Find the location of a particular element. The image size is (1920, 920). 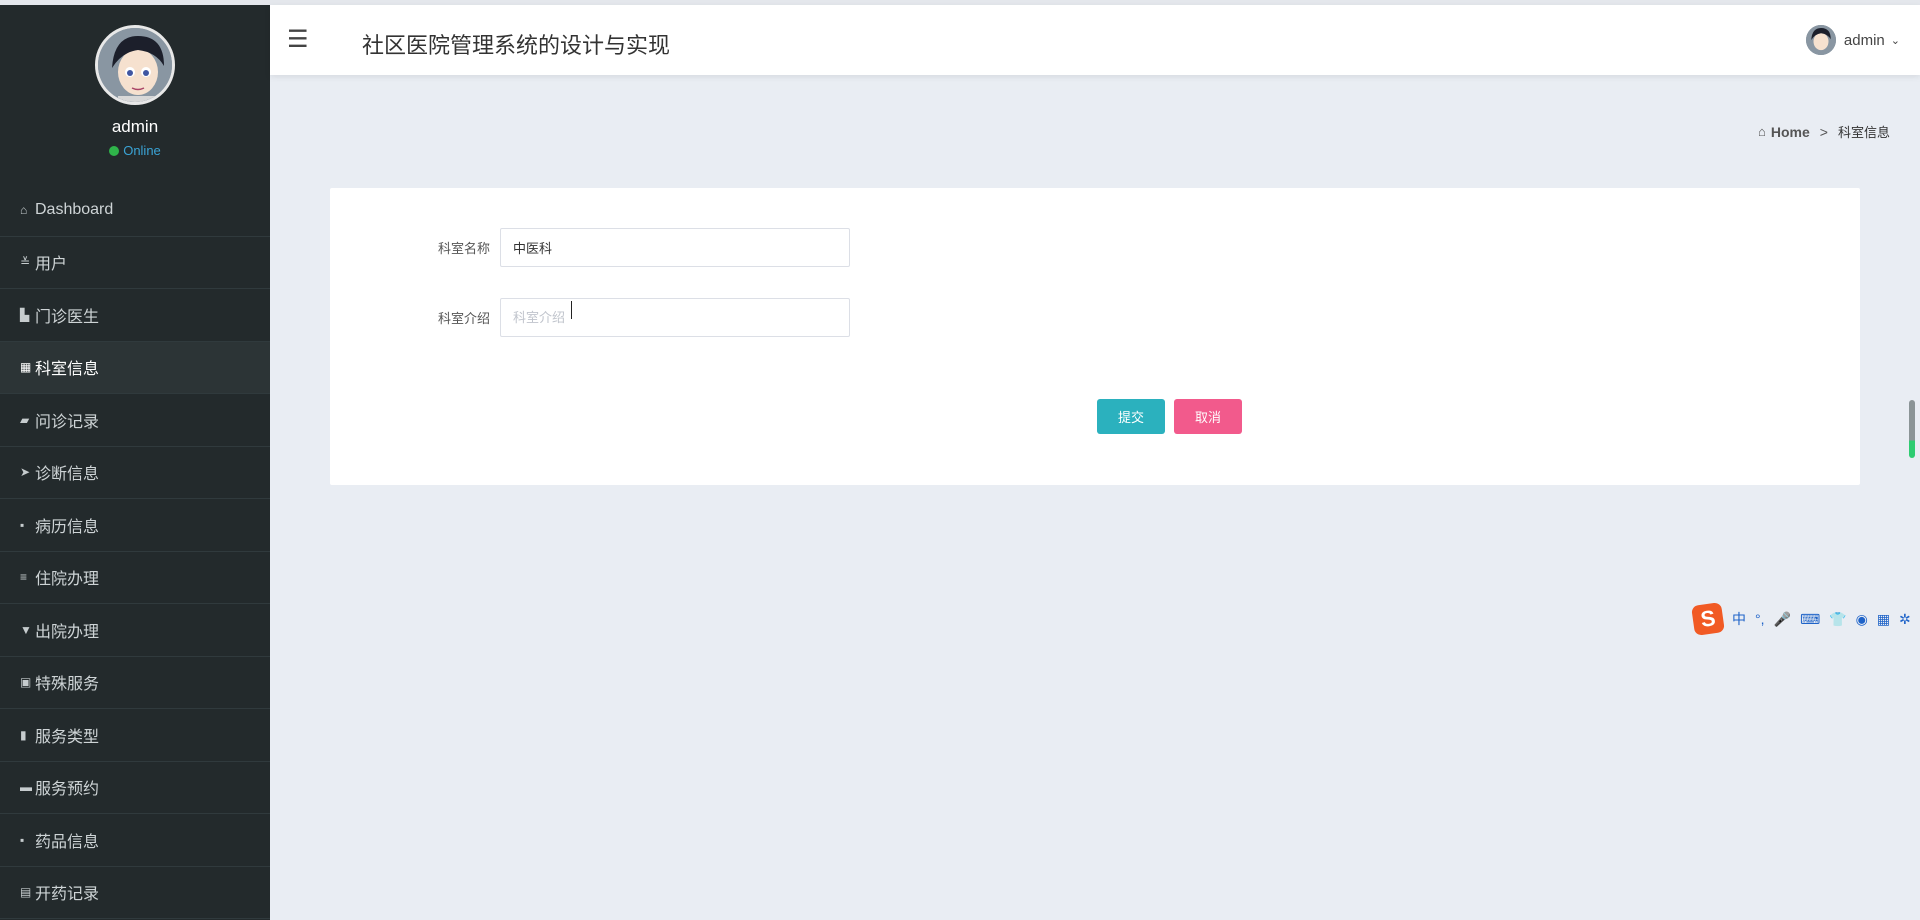

sidebar-item-label: Dashboard is located at coordinates (74, 209).